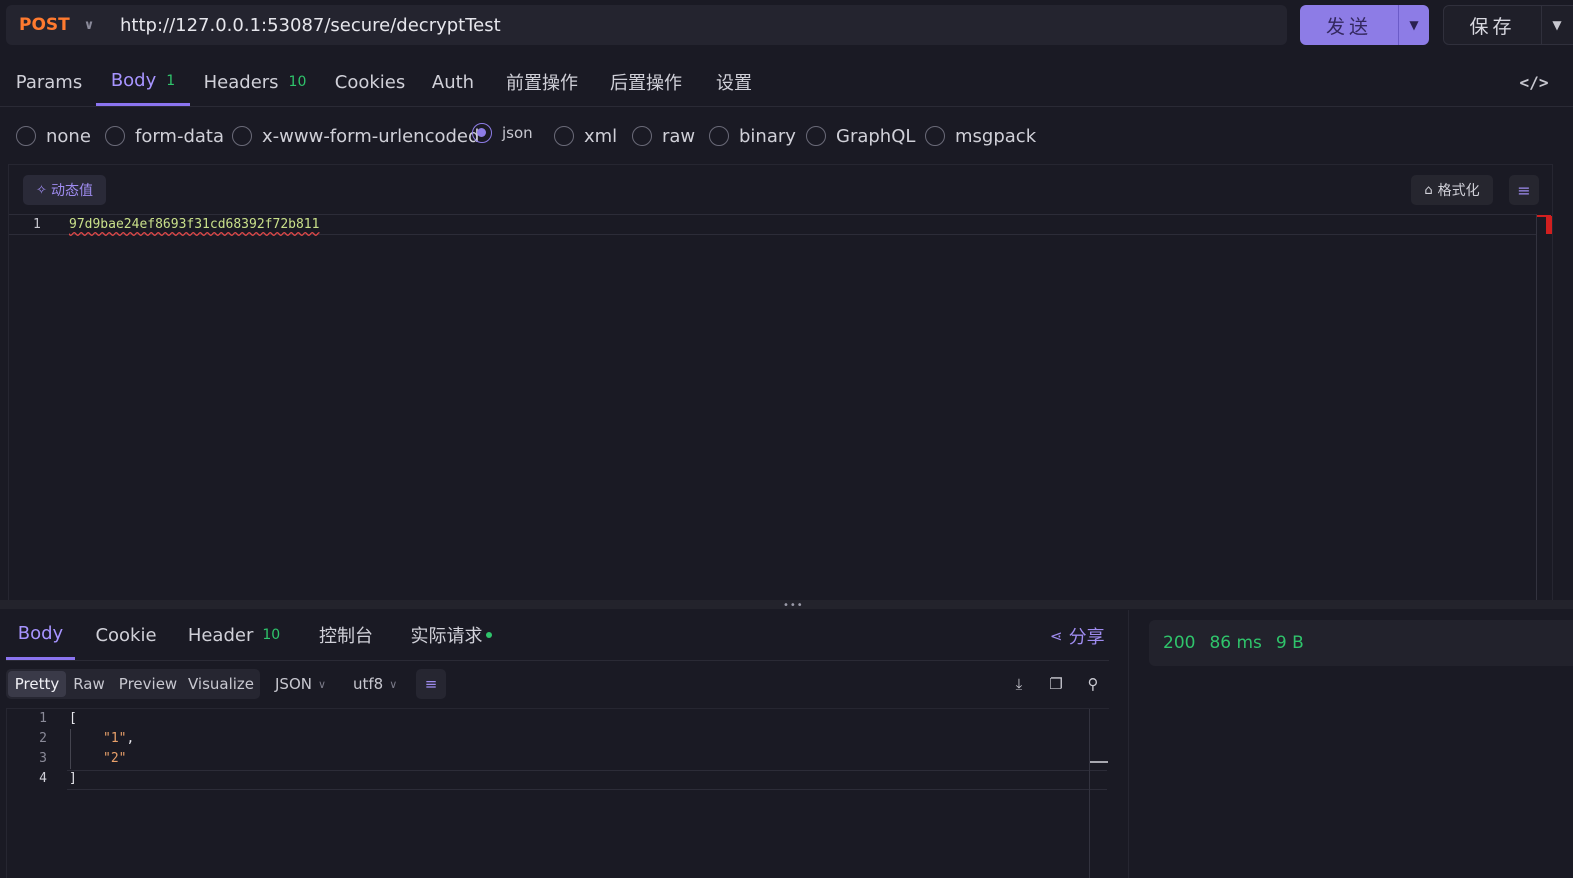  What do you see at coordinates (44, 25) in the screenshot?
I see `method-label: POST` at bounding box center [44, 25].